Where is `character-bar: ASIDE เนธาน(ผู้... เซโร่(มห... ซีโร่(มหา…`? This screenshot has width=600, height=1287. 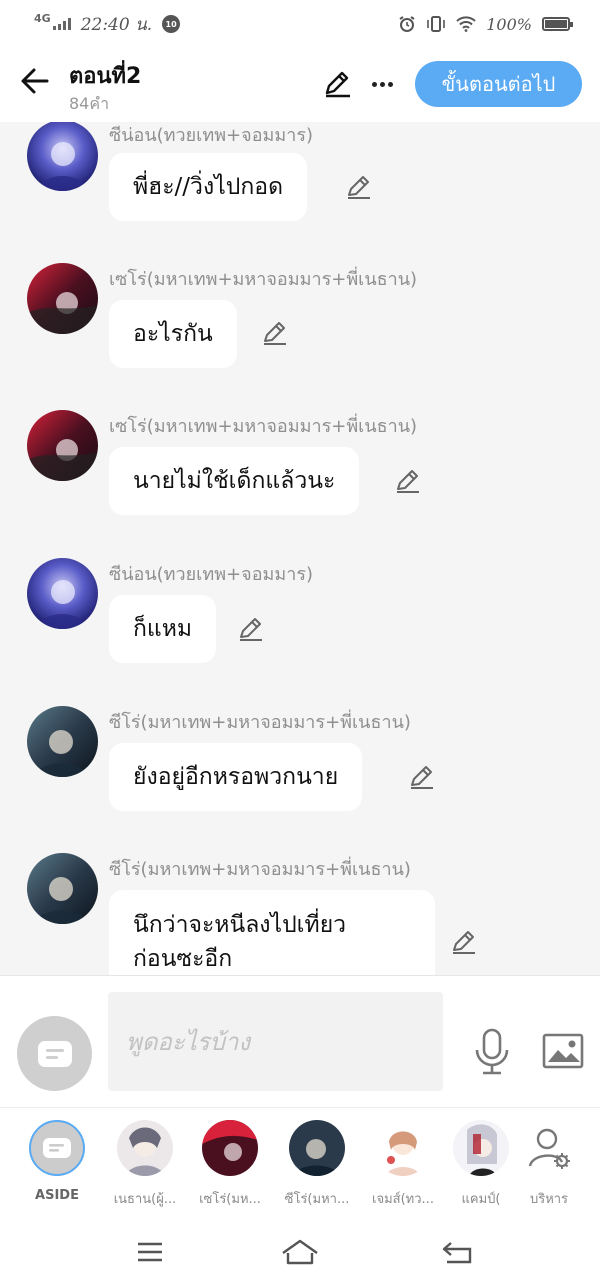
character-bar: ASIDE เนธาน(ผู้... เซโร่(มห... ซีโร่(มหา… is located at coordinates (300, 1162).